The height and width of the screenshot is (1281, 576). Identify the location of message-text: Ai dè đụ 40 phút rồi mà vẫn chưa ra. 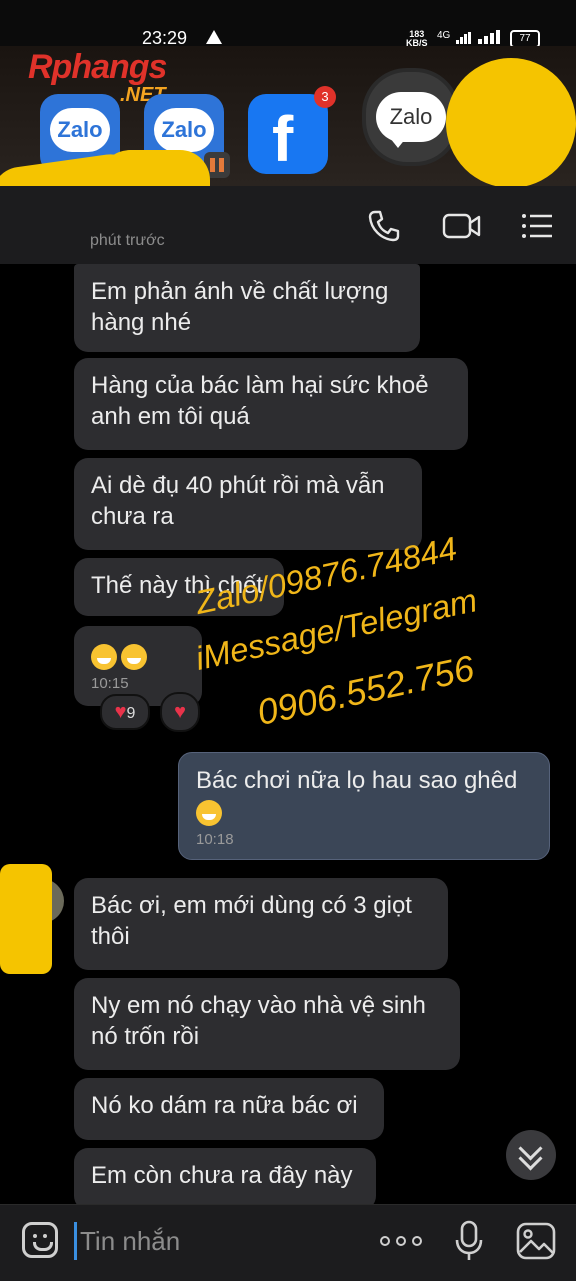
(238, 501).